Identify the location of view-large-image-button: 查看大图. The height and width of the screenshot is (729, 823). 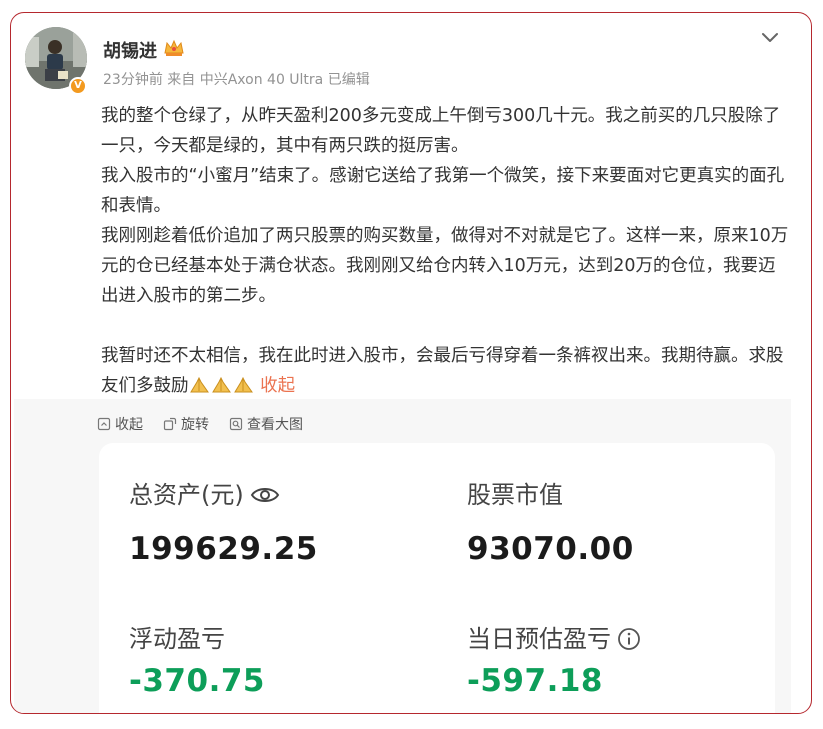
(266, 424).